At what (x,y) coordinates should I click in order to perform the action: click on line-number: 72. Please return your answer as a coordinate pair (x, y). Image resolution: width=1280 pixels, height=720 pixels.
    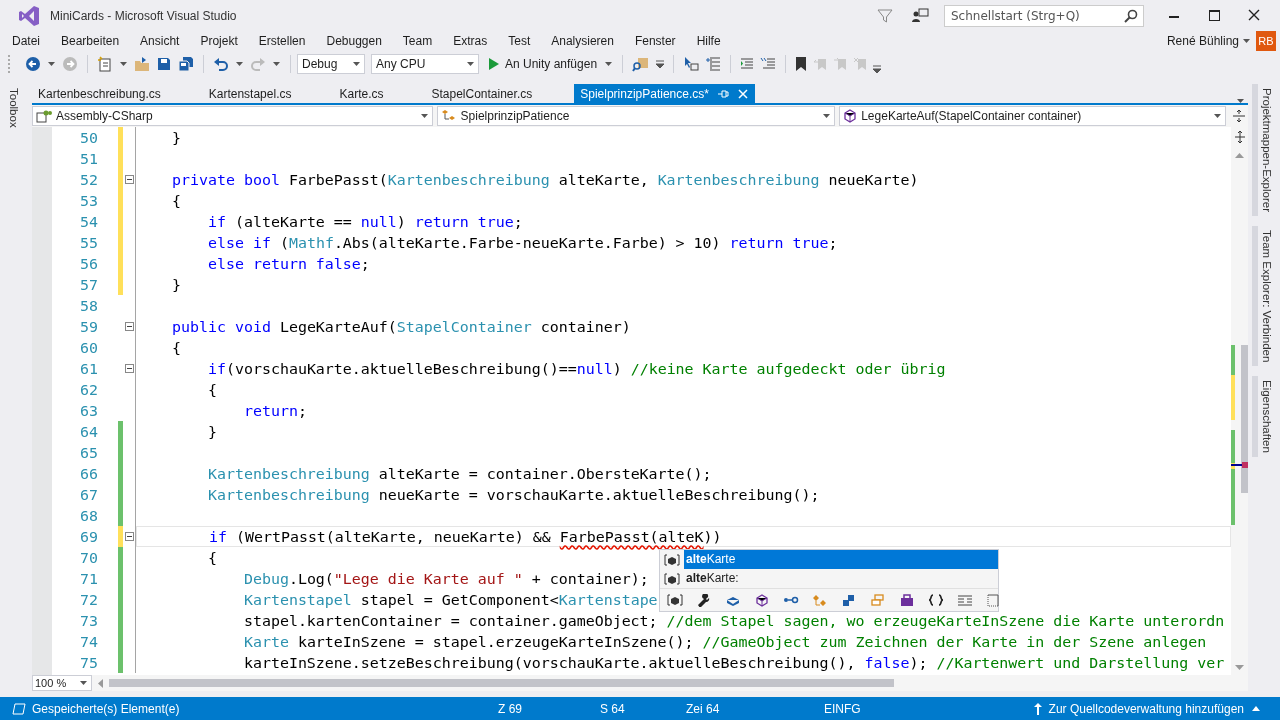
    Looking at the image, I should click on (89, 599).